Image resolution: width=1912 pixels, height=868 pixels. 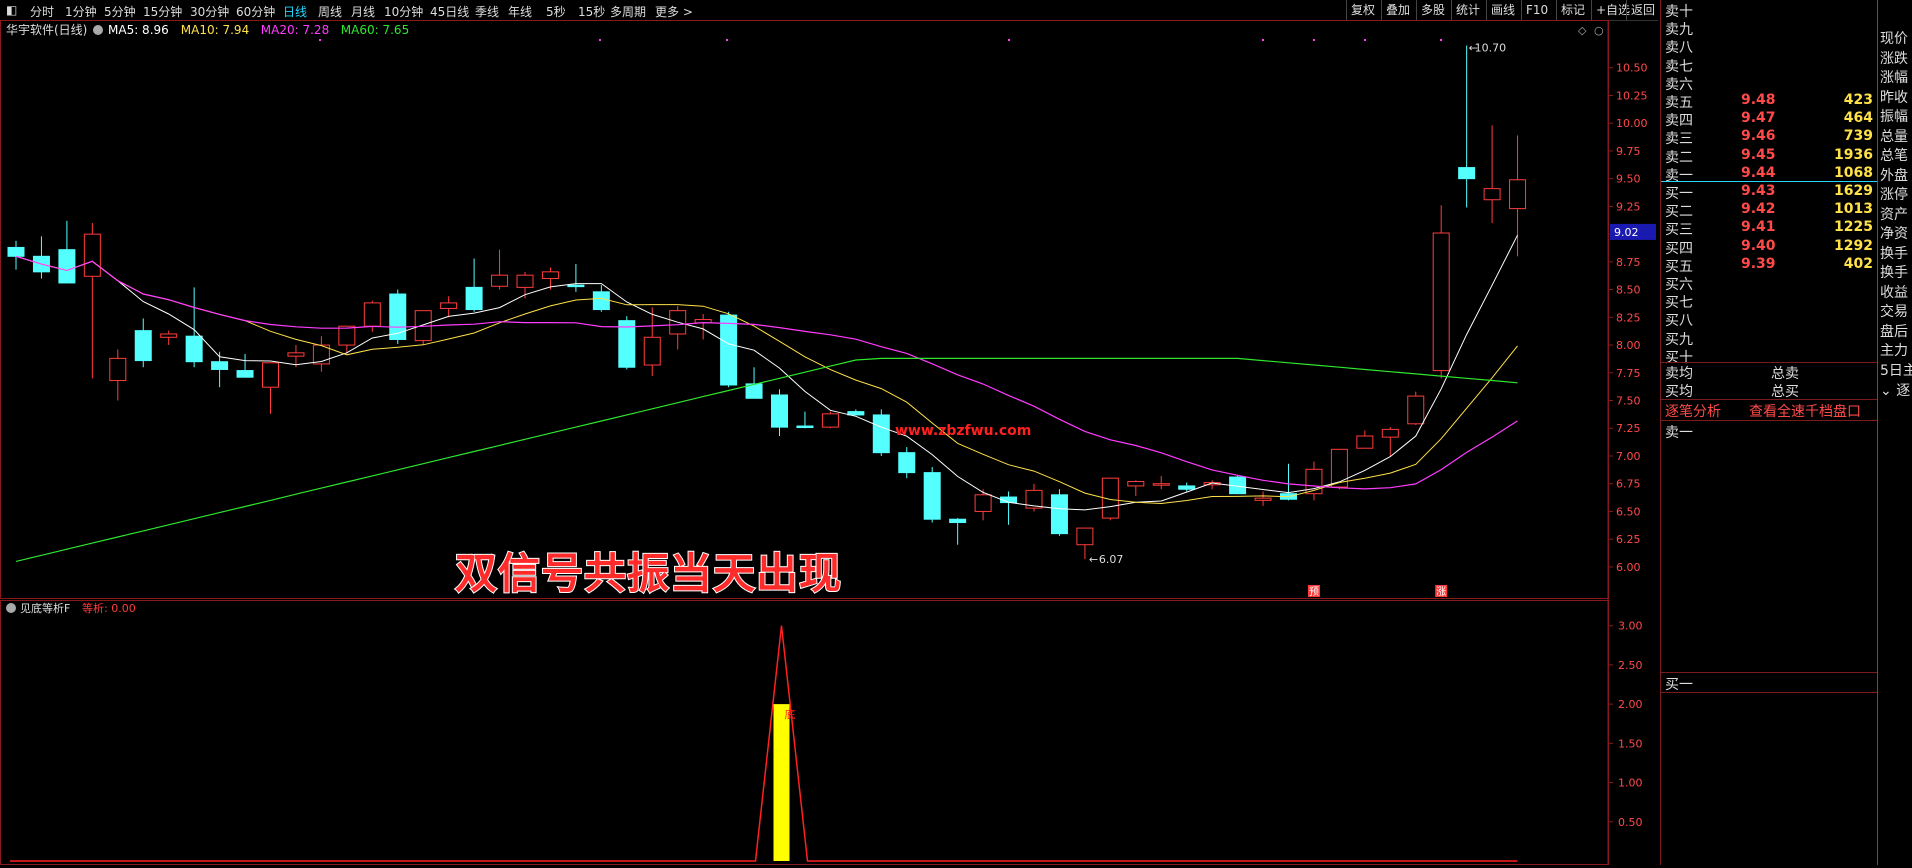 I want to click on order-price: 9.40, so click(x=1758, y=245).